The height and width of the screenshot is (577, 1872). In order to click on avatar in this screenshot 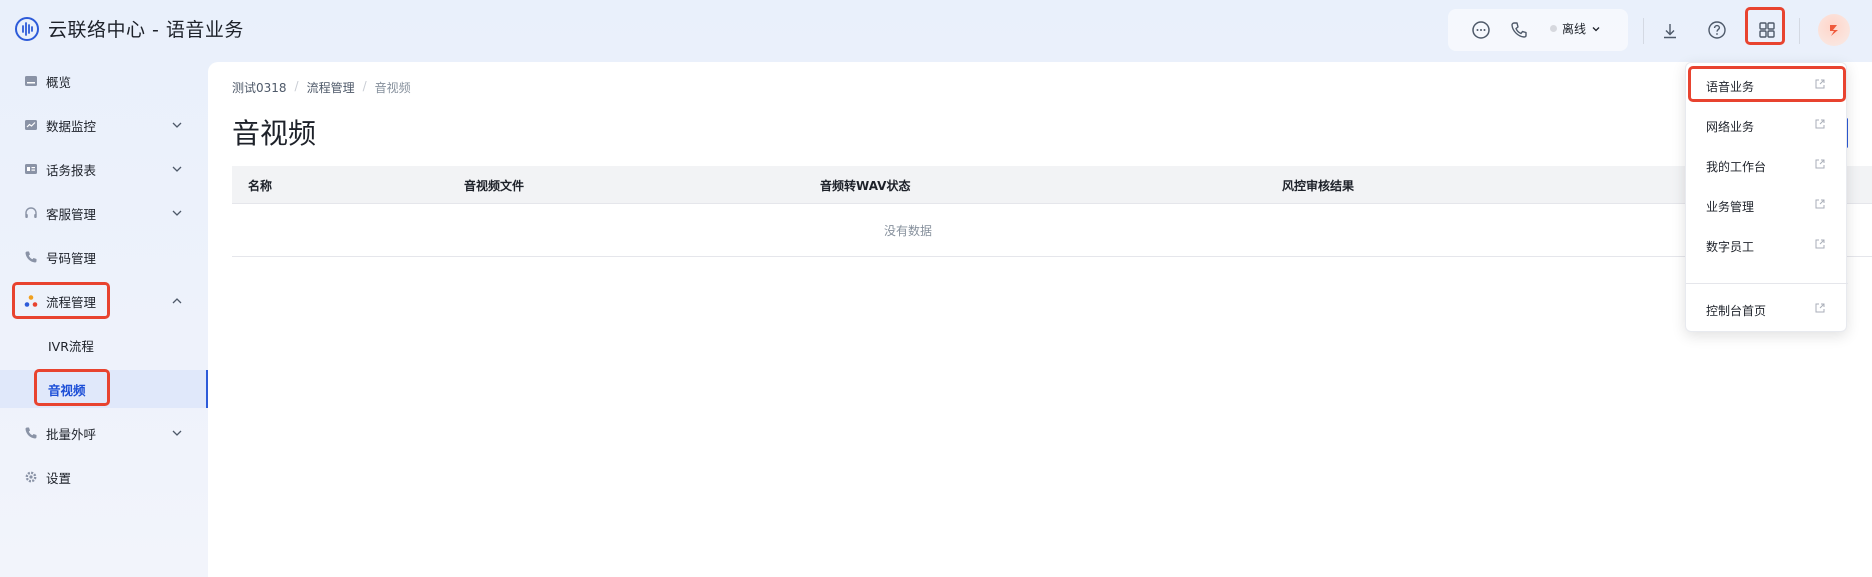, I will do `click(1834, 30)`.